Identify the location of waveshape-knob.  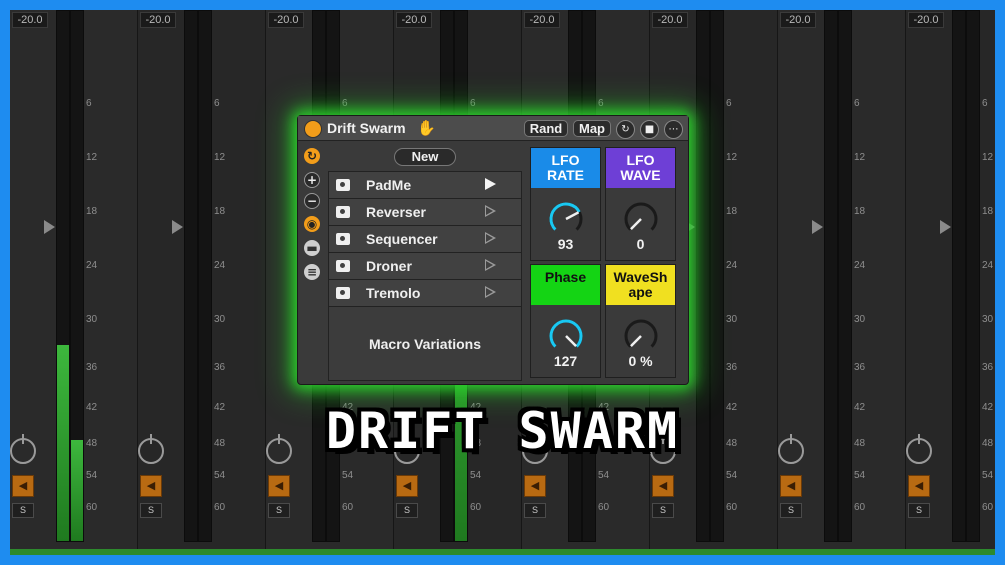
(641, 336).